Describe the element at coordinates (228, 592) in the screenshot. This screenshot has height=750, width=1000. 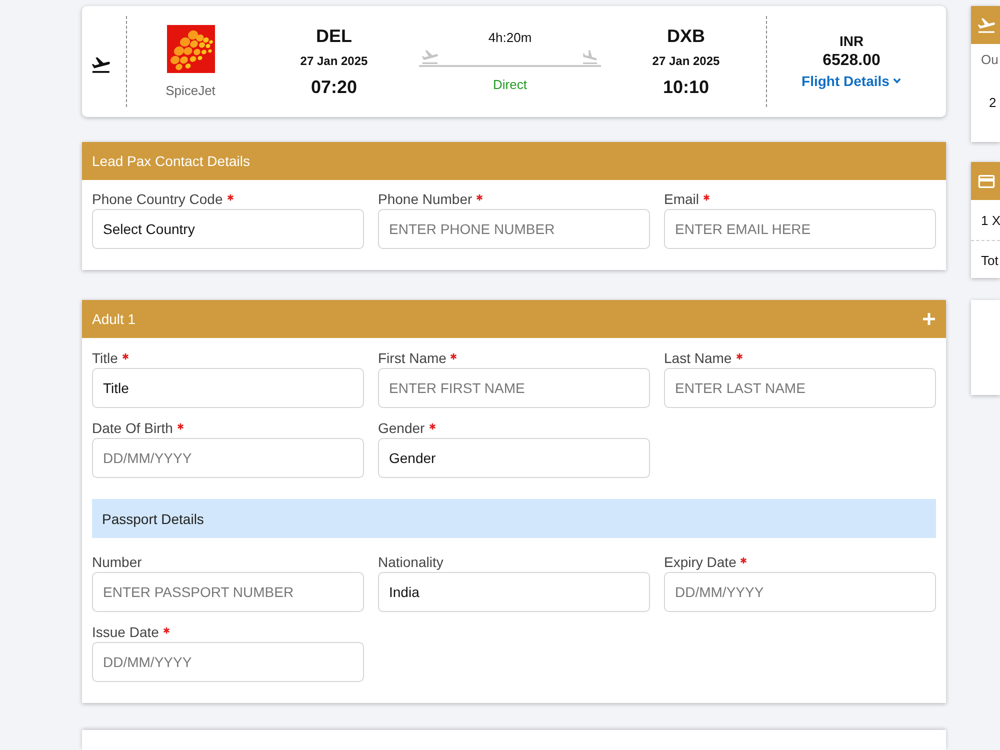
I see `input-field: ENTER PASSPORT NUMBER` at that location.